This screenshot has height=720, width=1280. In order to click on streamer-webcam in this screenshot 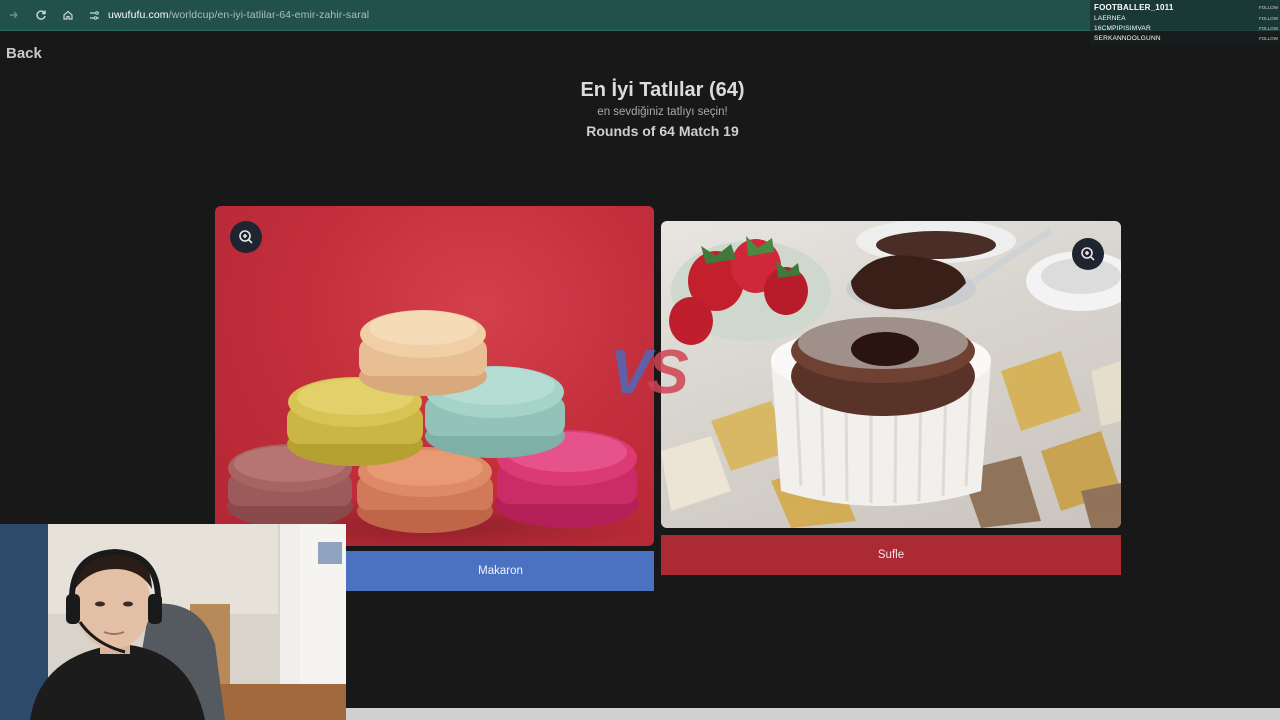, I will do `click(173, 622)`.